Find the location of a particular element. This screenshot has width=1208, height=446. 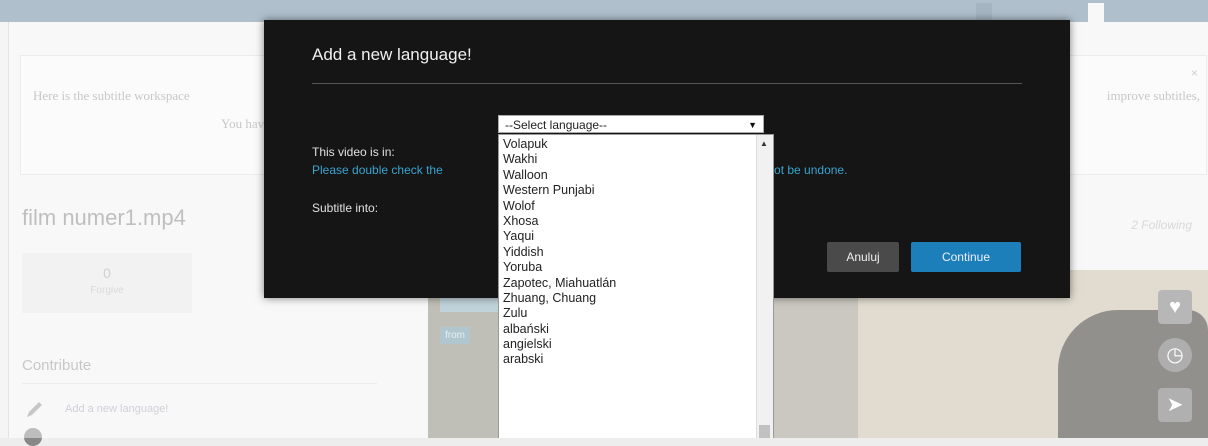

divider is located at coordinates (667, 83).